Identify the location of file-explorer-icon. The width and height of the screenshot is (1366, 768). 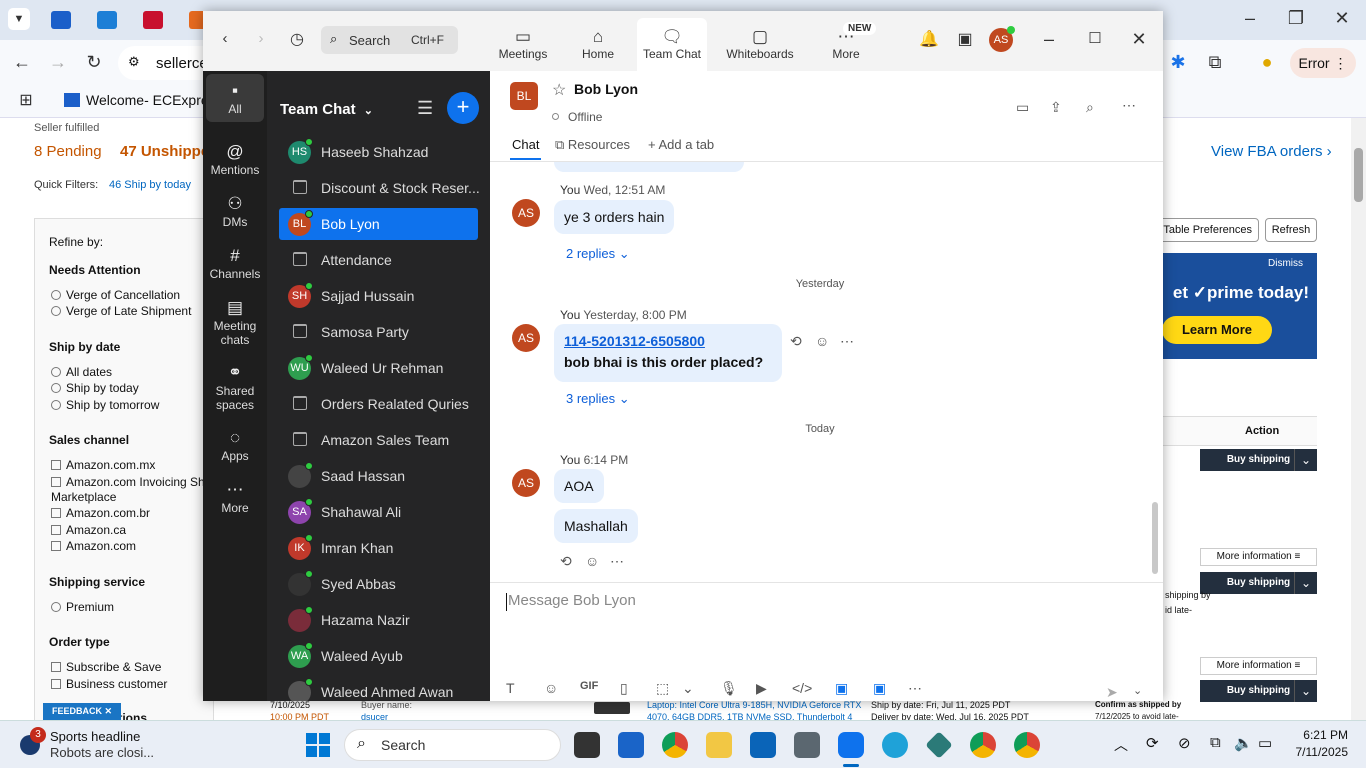
(719, 745).